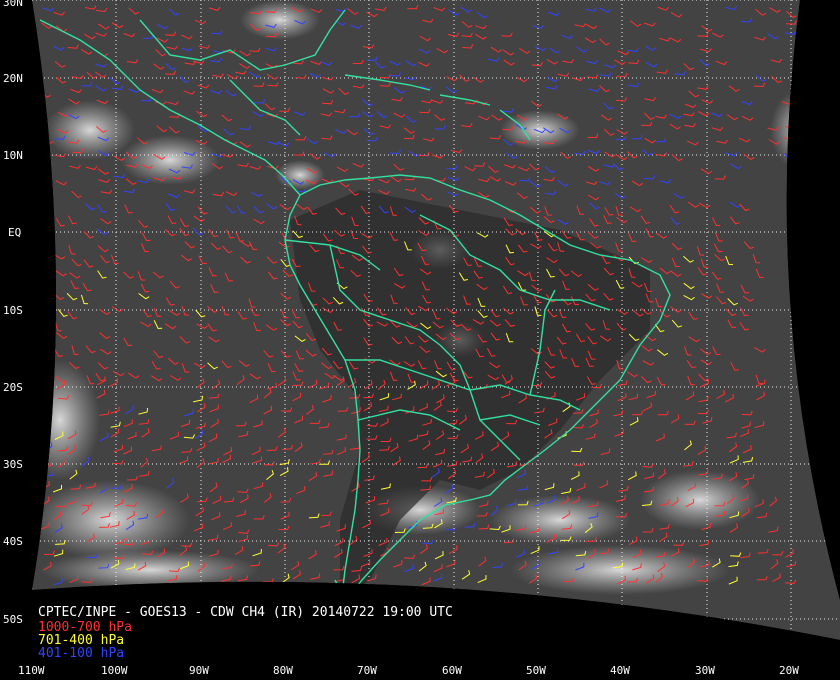 The width and height of the screenshot is (840, 680). What do you see at coordinates (199, 670) in the screenshot?
I see `lon-label: 90W` at bounding box center [199, 670].